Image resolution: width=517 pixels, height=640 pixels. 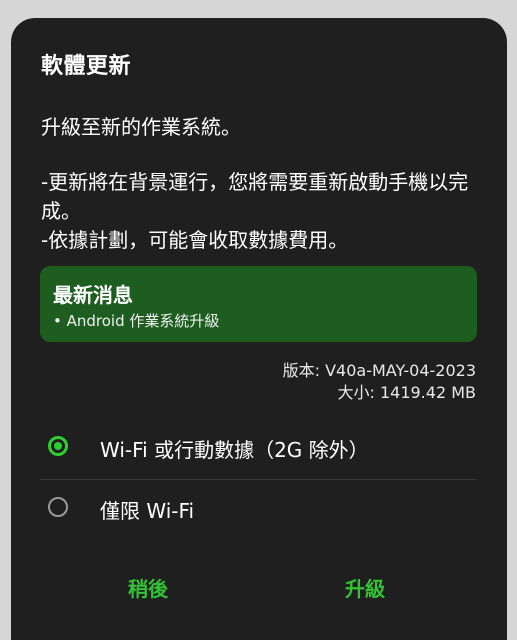 What do you see at coordinates (255, 196) in the screenshot?
I see `description-line-restart: -更新將在背景運行，您將需要重新啟動手機以完成。` at bounding box center [255, 196].